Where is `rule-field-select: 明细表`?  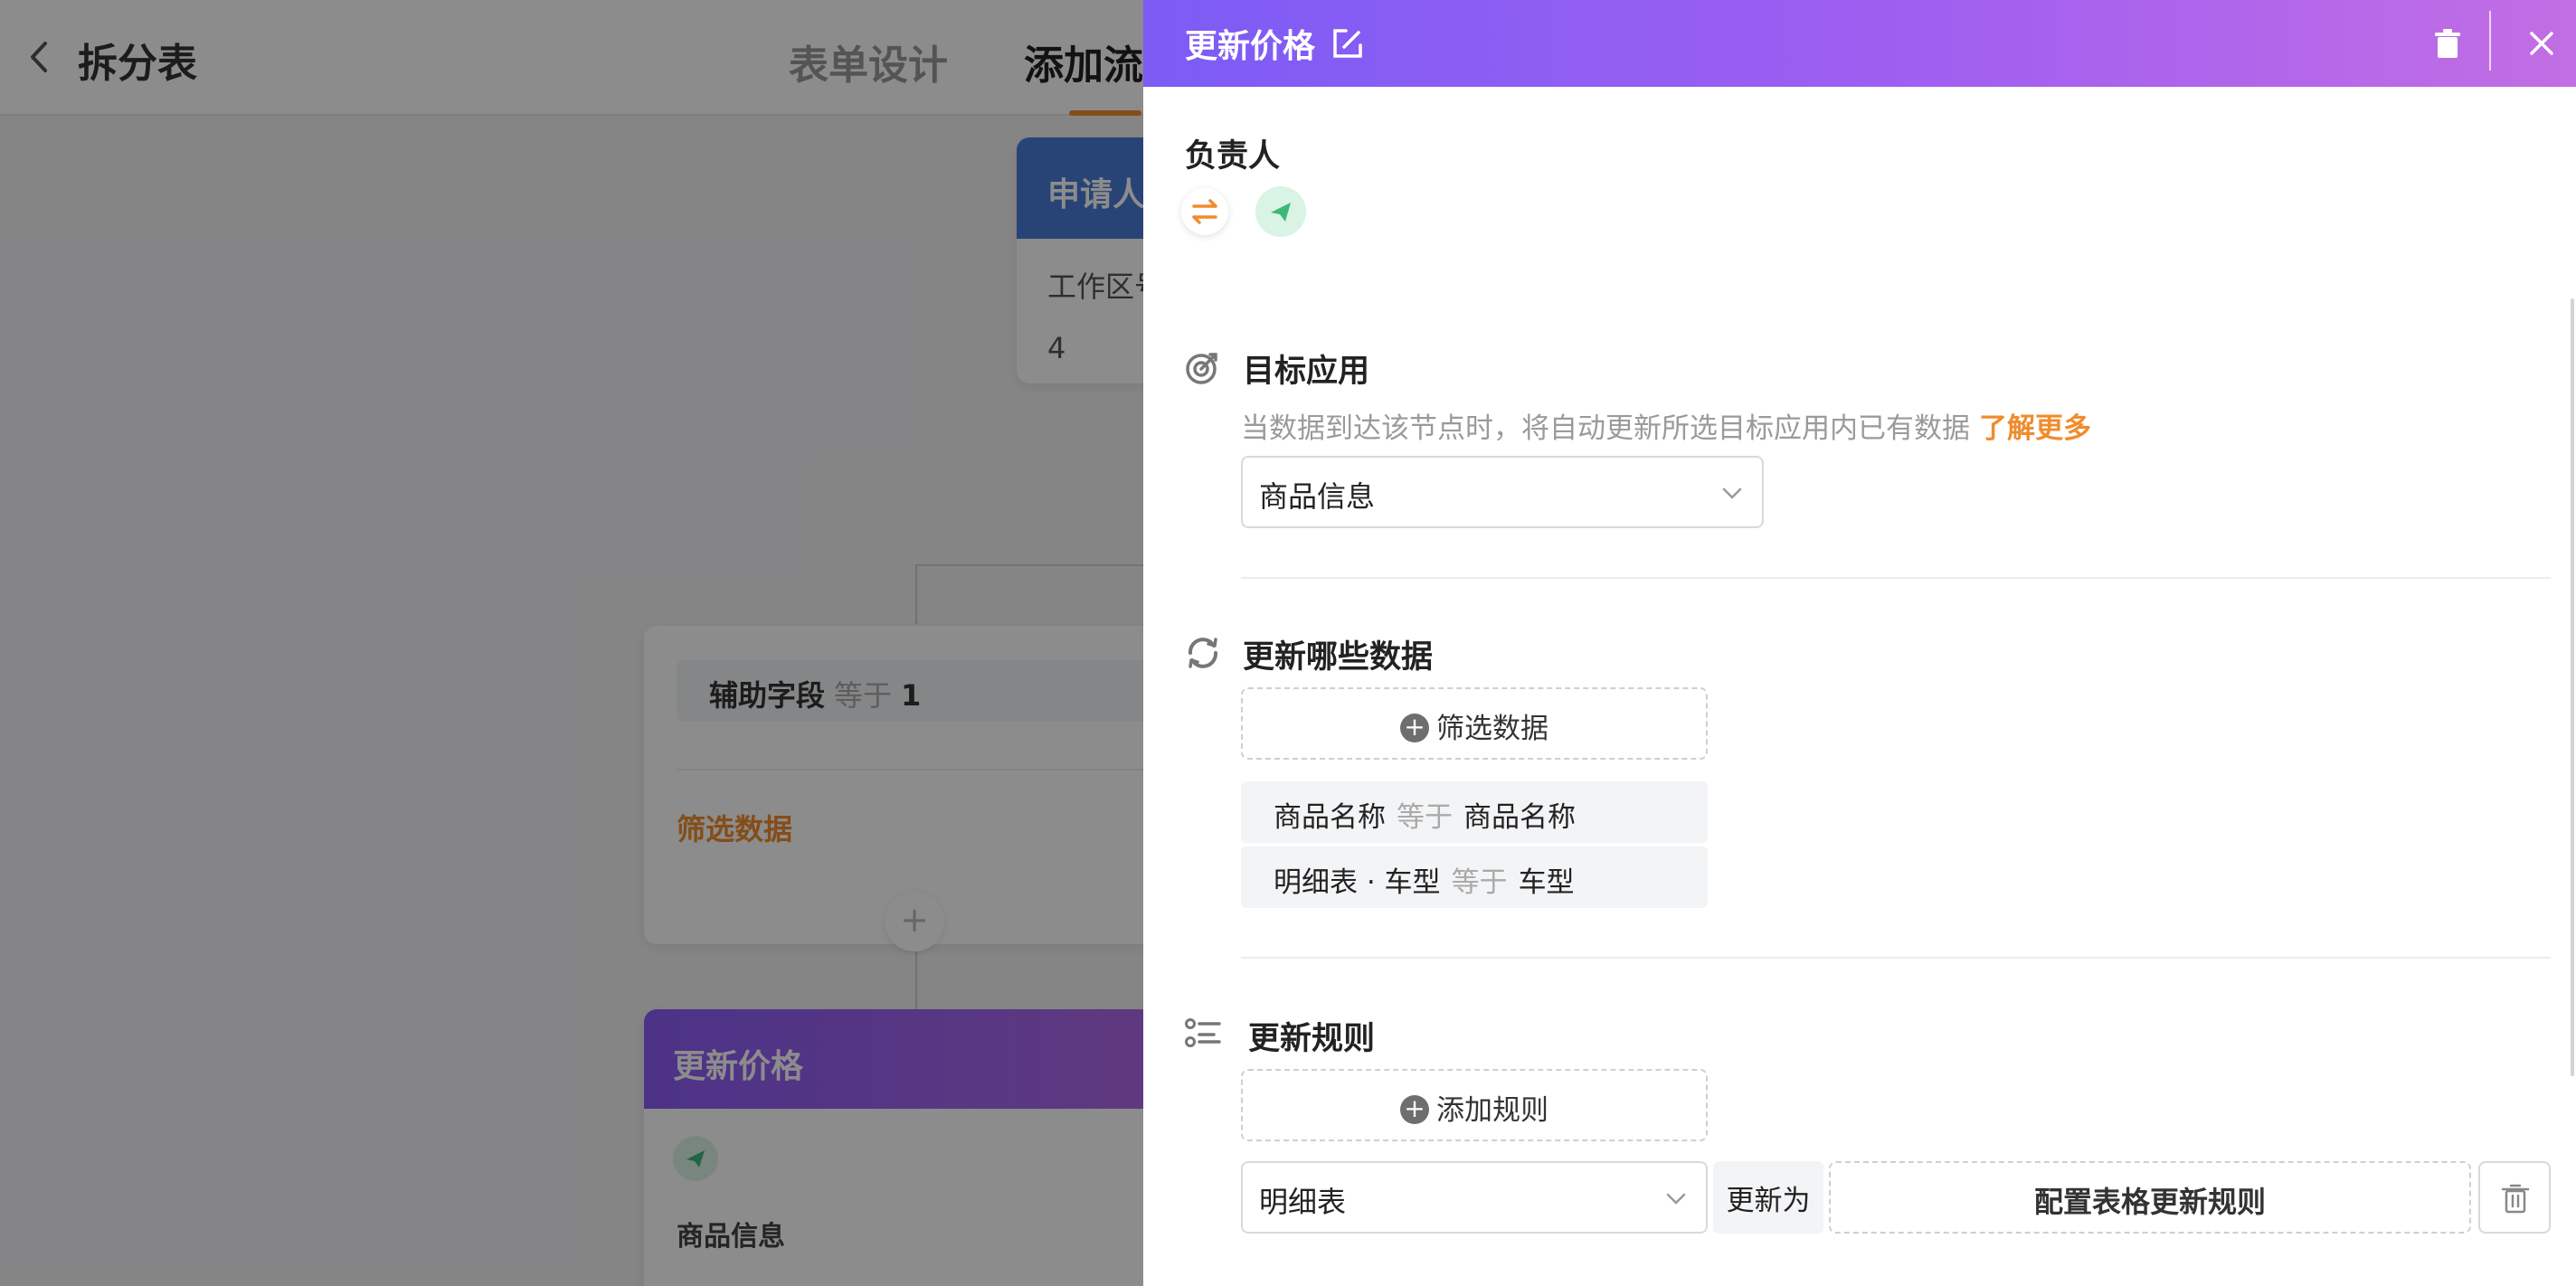 rule-field-select: 明细表 is located at coordinates (1474, 1197).